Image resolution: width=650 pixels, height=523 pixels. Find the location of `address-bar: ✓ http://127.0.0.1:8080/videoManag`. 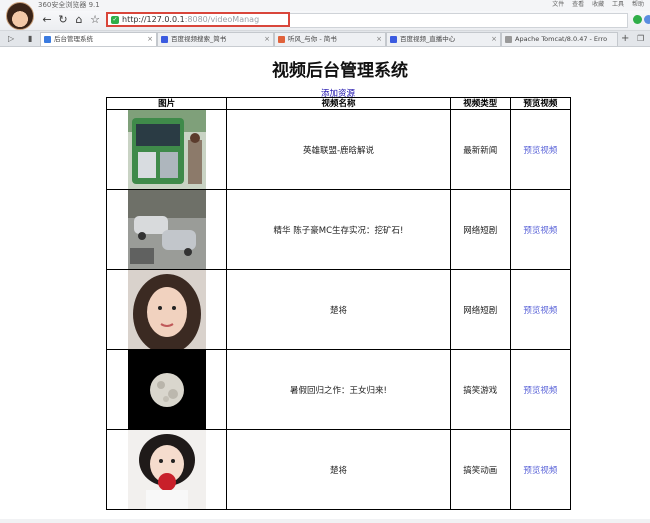

address-bar: ✓ http://127.0.0.1:8080/videoManag is located at coordinates (198, 19).